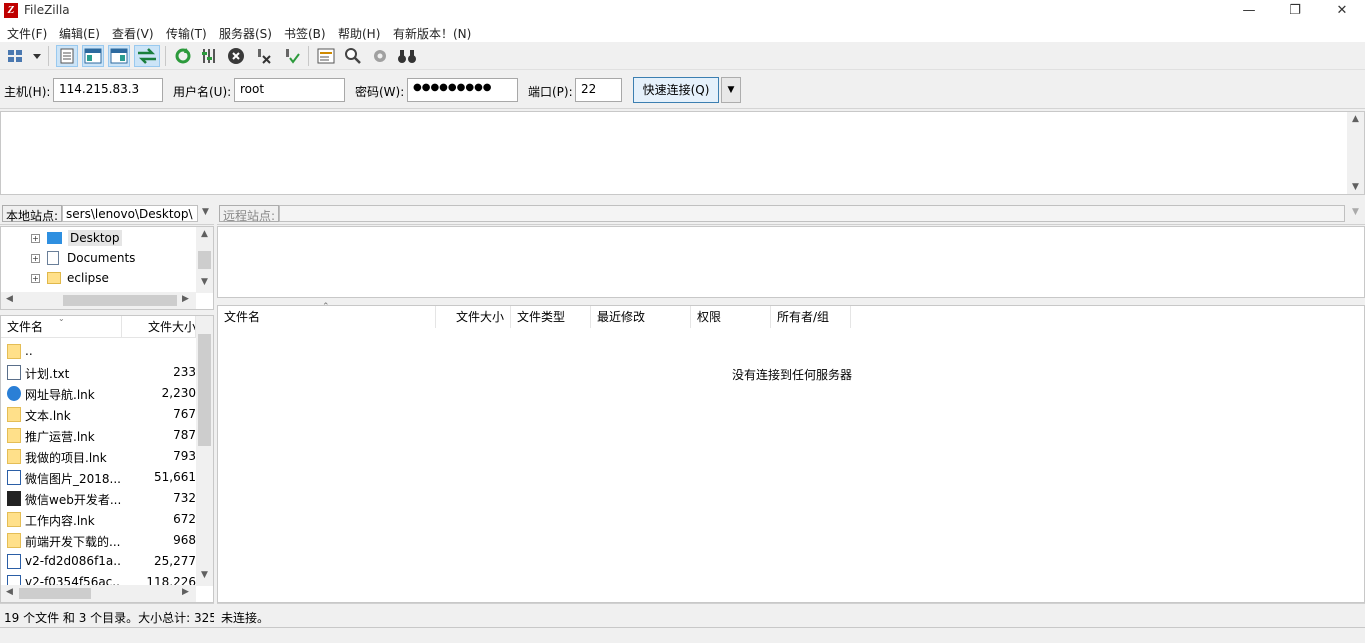 Image resolution: width=1365 pixels, height=643 pixels. What do you see at coordinates (119, 56) in the screenshot?
I see `toggle-remote-tree-button` at bounding box center [119, 56].